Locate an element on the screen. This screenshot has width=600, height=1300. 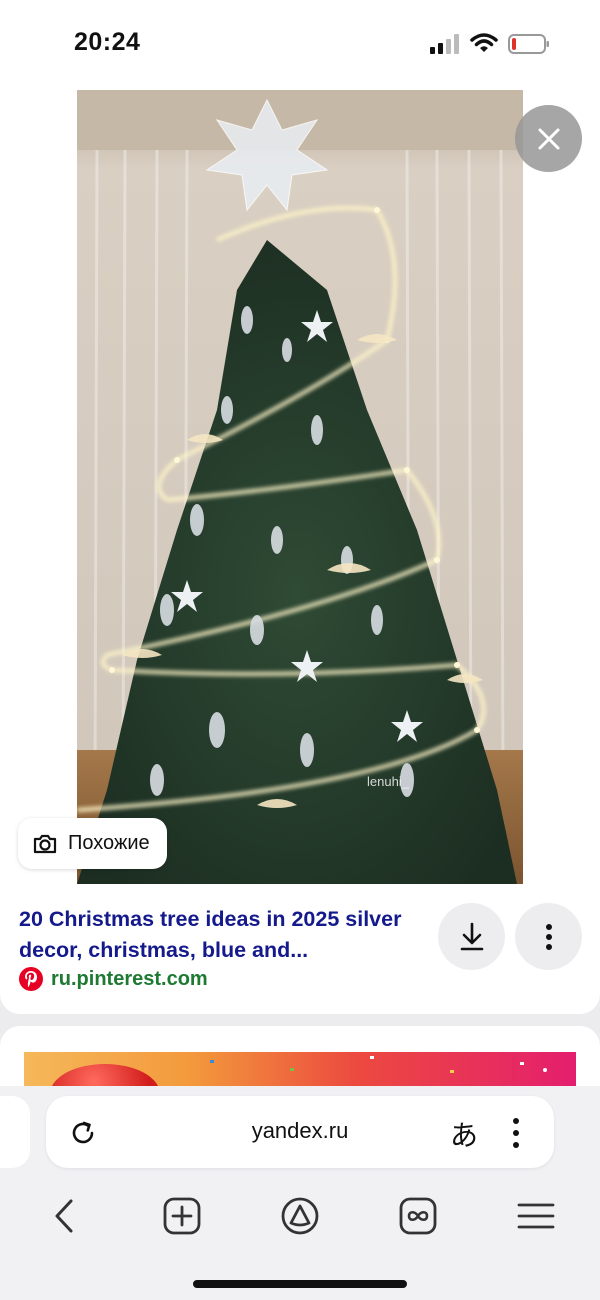
back-arrow-icon is located at coordinates (64, 1216).